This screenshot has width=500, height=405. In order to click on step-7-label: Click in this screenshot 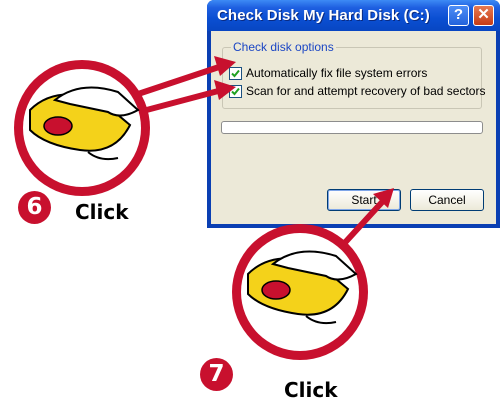, I will do `click(311, 390)`.